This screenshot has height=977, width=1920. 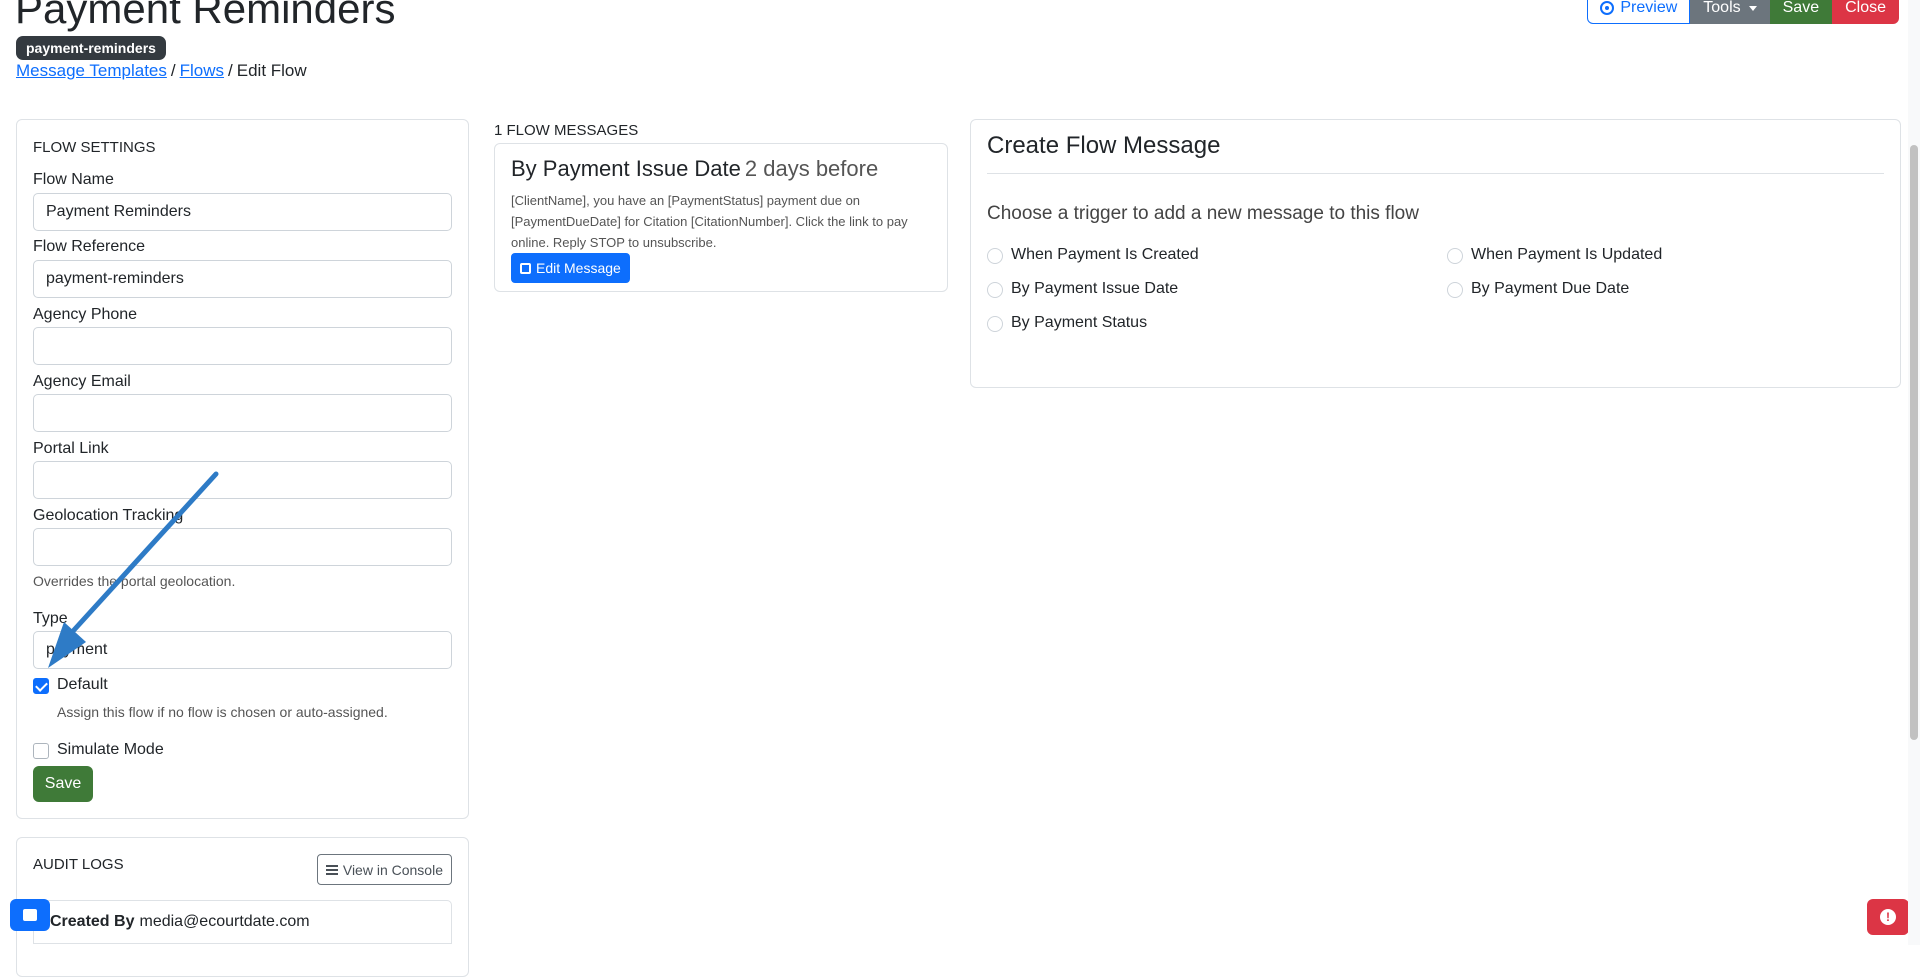 What do you see at coordinates (811, 168) in the screenshot?
I see `flow-message-timing: 2 days before` at bounding box center [811, 168].